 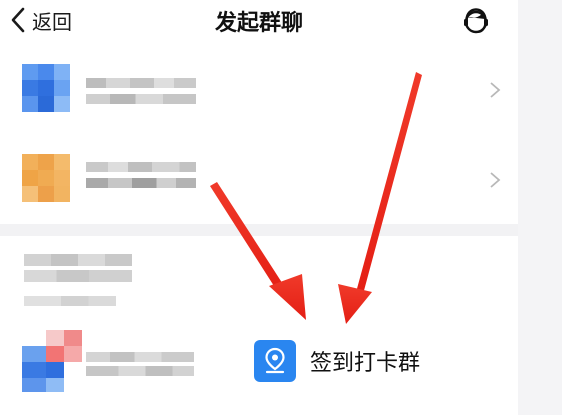 What do you see at coordinates (259, 230) in the screenshot?
I see `section-divider` at bounding box center [259, 230].